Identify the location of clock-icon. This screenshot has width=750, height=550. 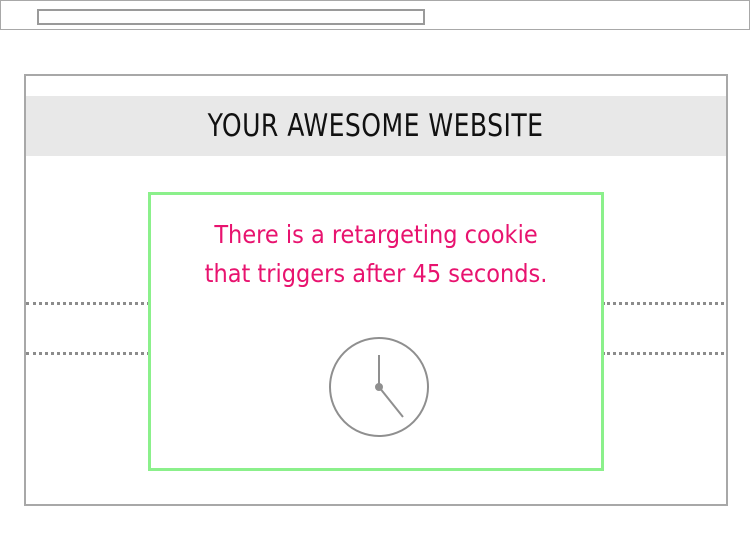
(379, 387).